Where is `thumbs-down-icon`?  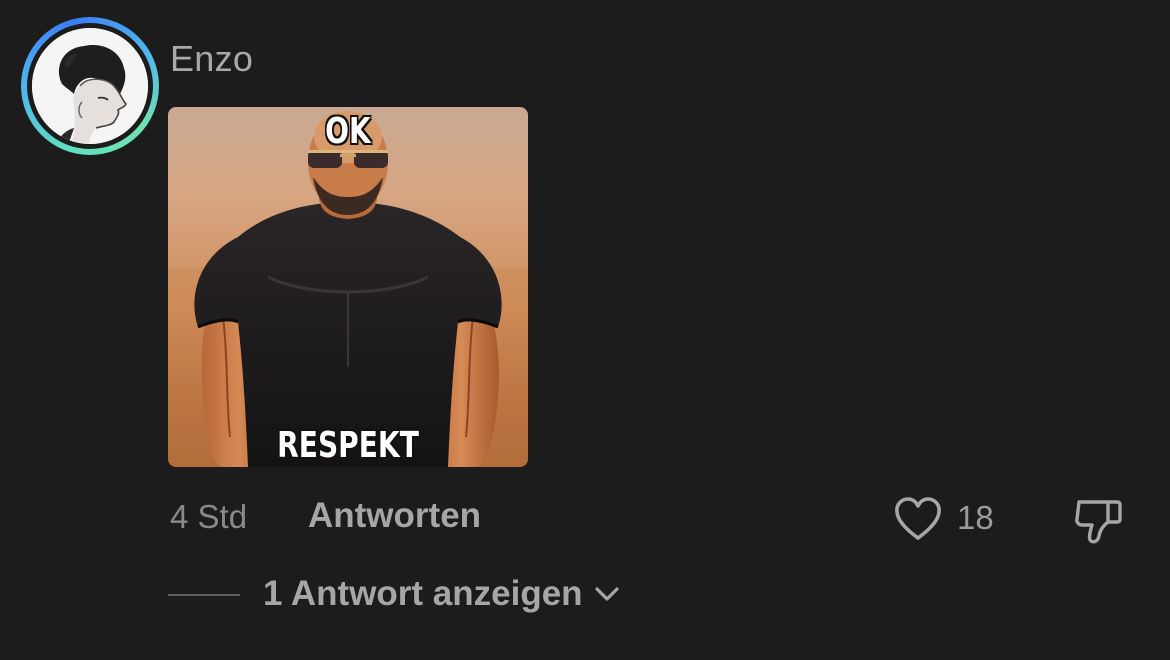 thumbs-down-icon is located at coordinates (1098, 522).